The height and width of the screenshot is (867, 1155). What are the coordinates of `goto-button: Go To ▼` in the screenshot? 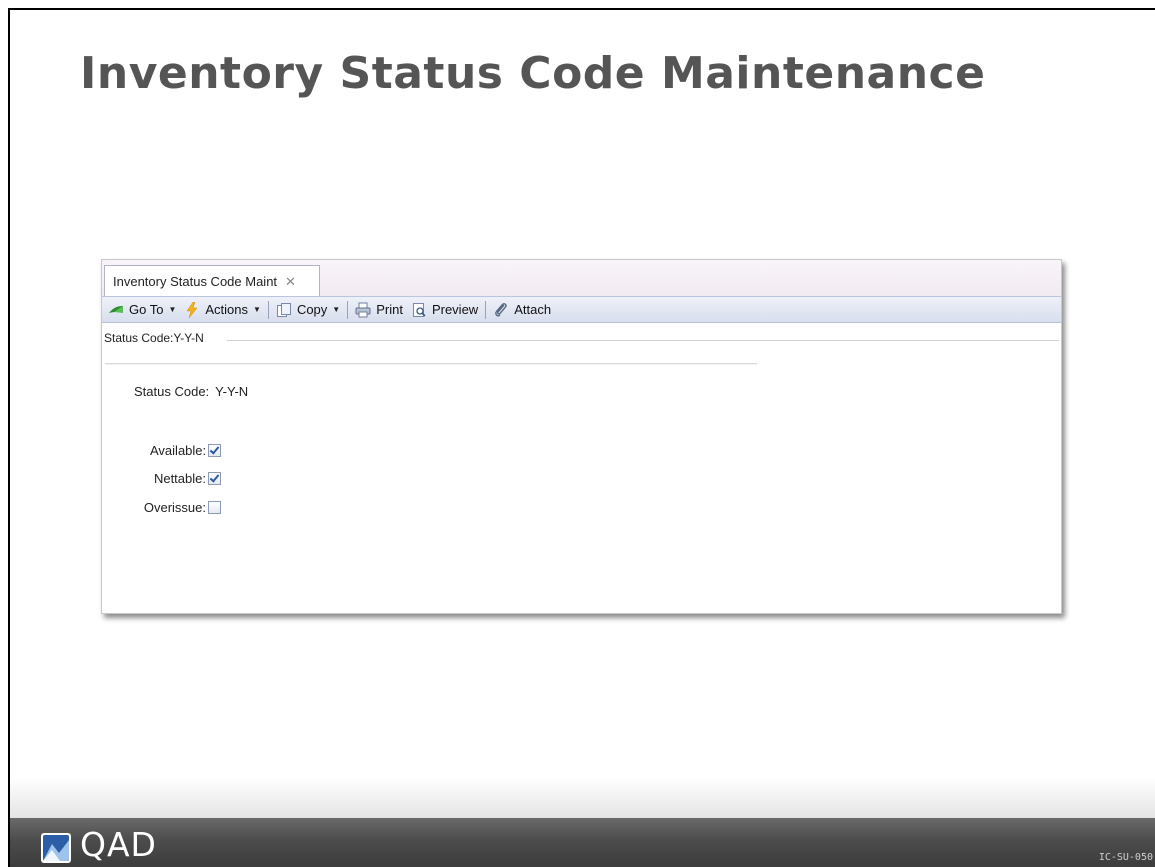 It's located at (142, 310).